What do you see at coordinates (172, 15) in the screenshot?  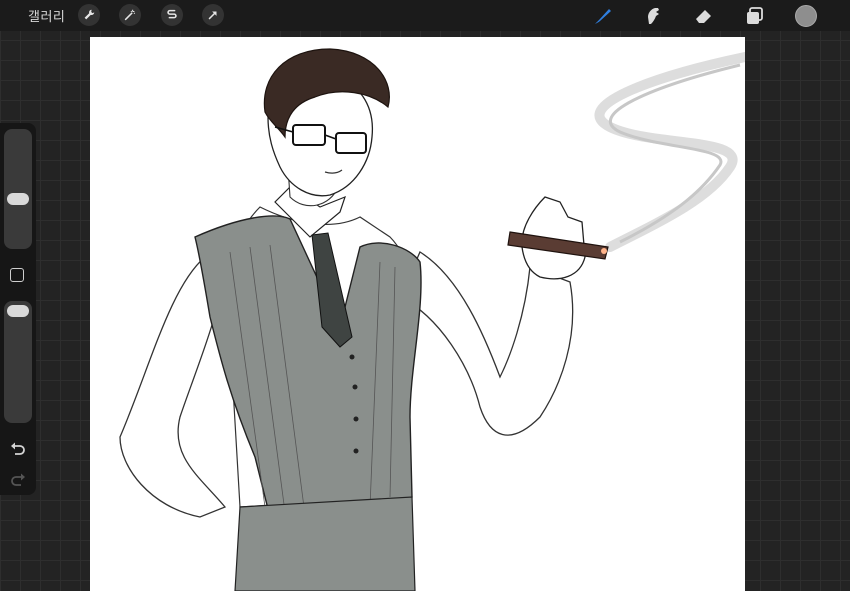 I see `selection-icon` at bounding box center [172, 15].